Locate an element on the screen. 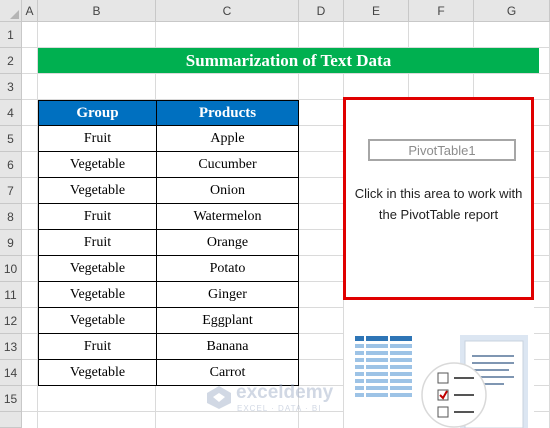  table-cell-product: Orange is located at coordinates (227, 242).